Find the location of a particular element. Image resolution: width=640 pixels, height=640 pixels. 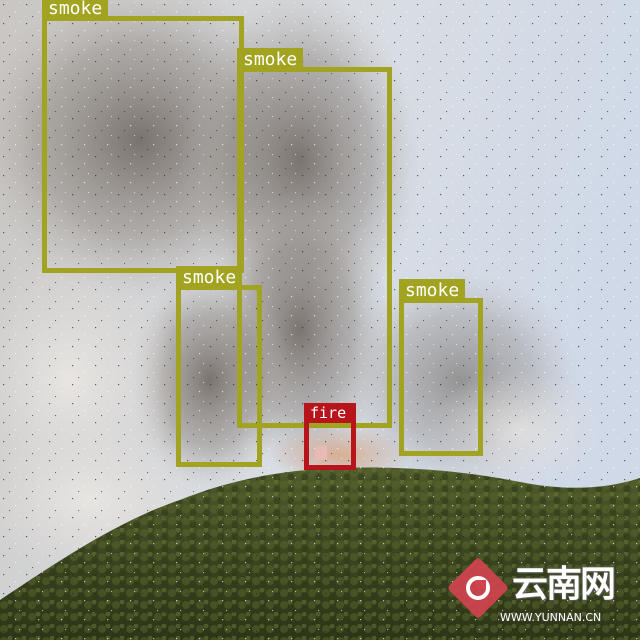

watermark-url: WWW.YUNNAN.CN is located at coordinates (551, 617).